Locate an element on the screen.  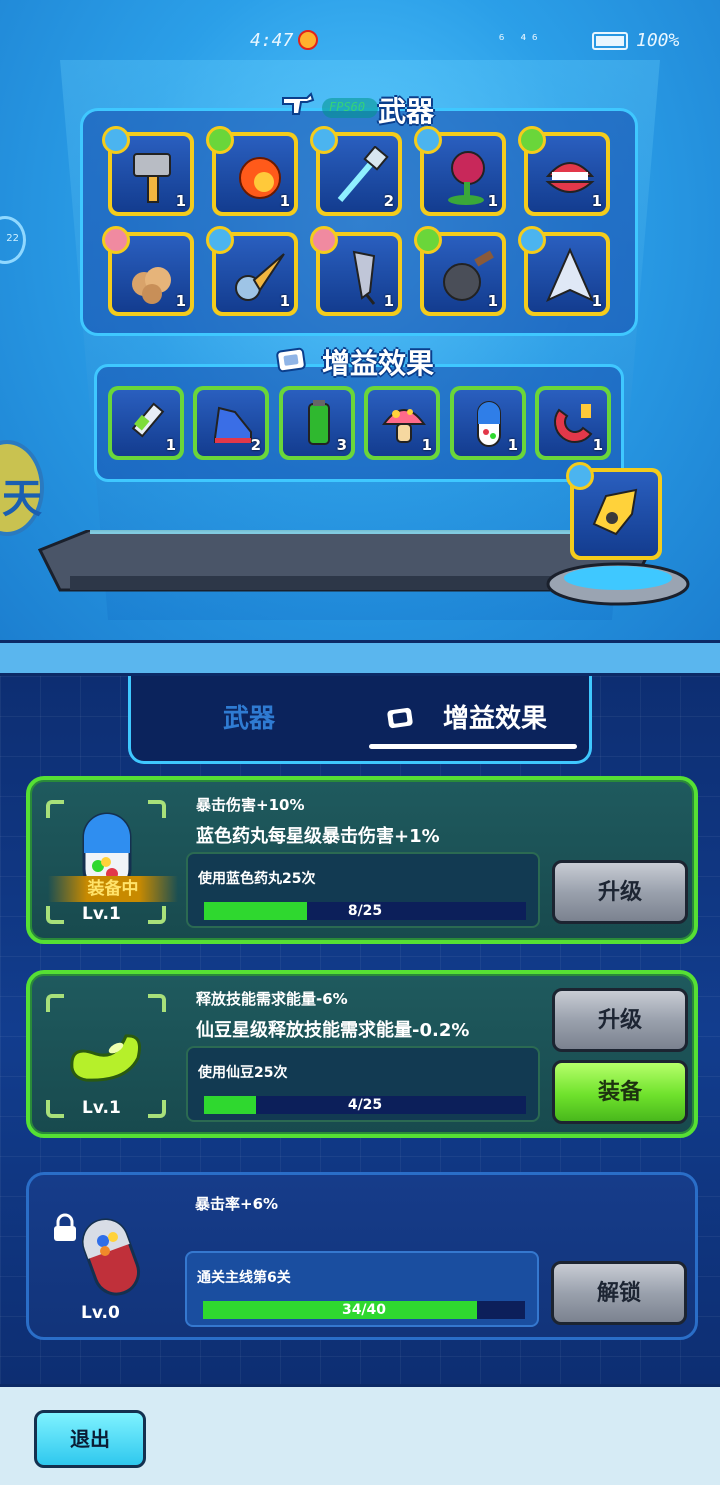
buff-slot-sneaker: 2 is located at coordinates (231, 423).